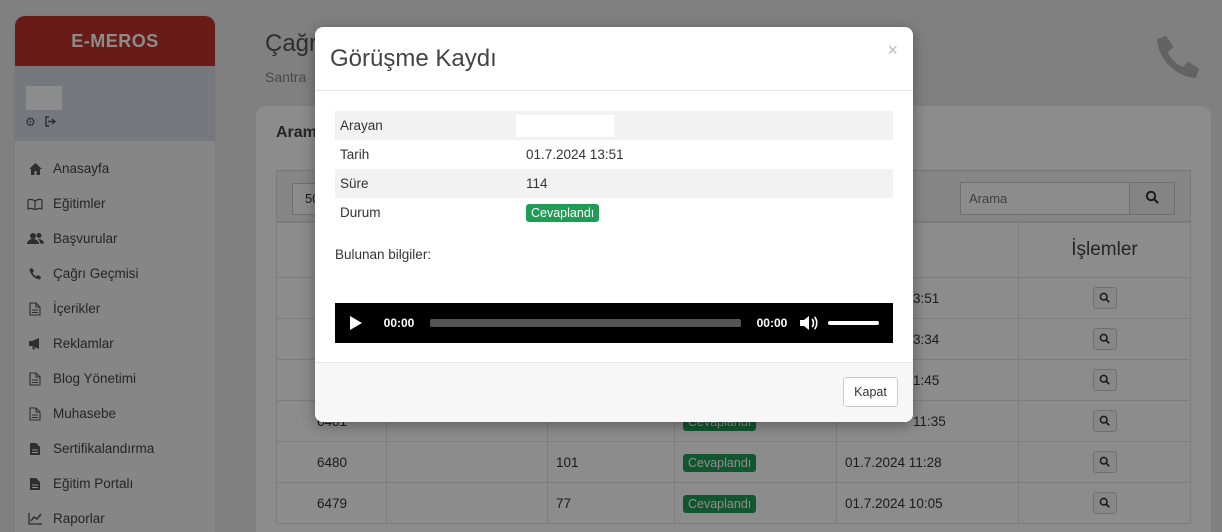 Image resolution: width=1222 pixels, height=532 pixels. What do you see at coordinates (413, 58) in the screenshot?
I see `modal-title: Görüşme Kaydı` at bounding box center [413, 58].